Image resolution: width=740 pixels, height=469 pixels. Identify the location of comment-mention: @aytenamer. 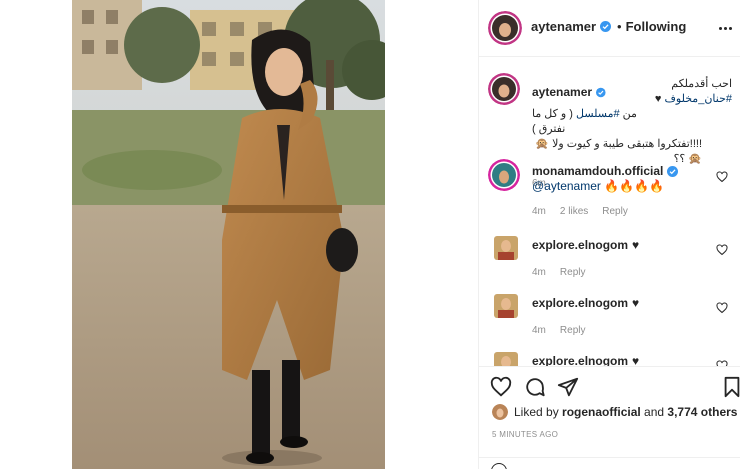
(566, 186).